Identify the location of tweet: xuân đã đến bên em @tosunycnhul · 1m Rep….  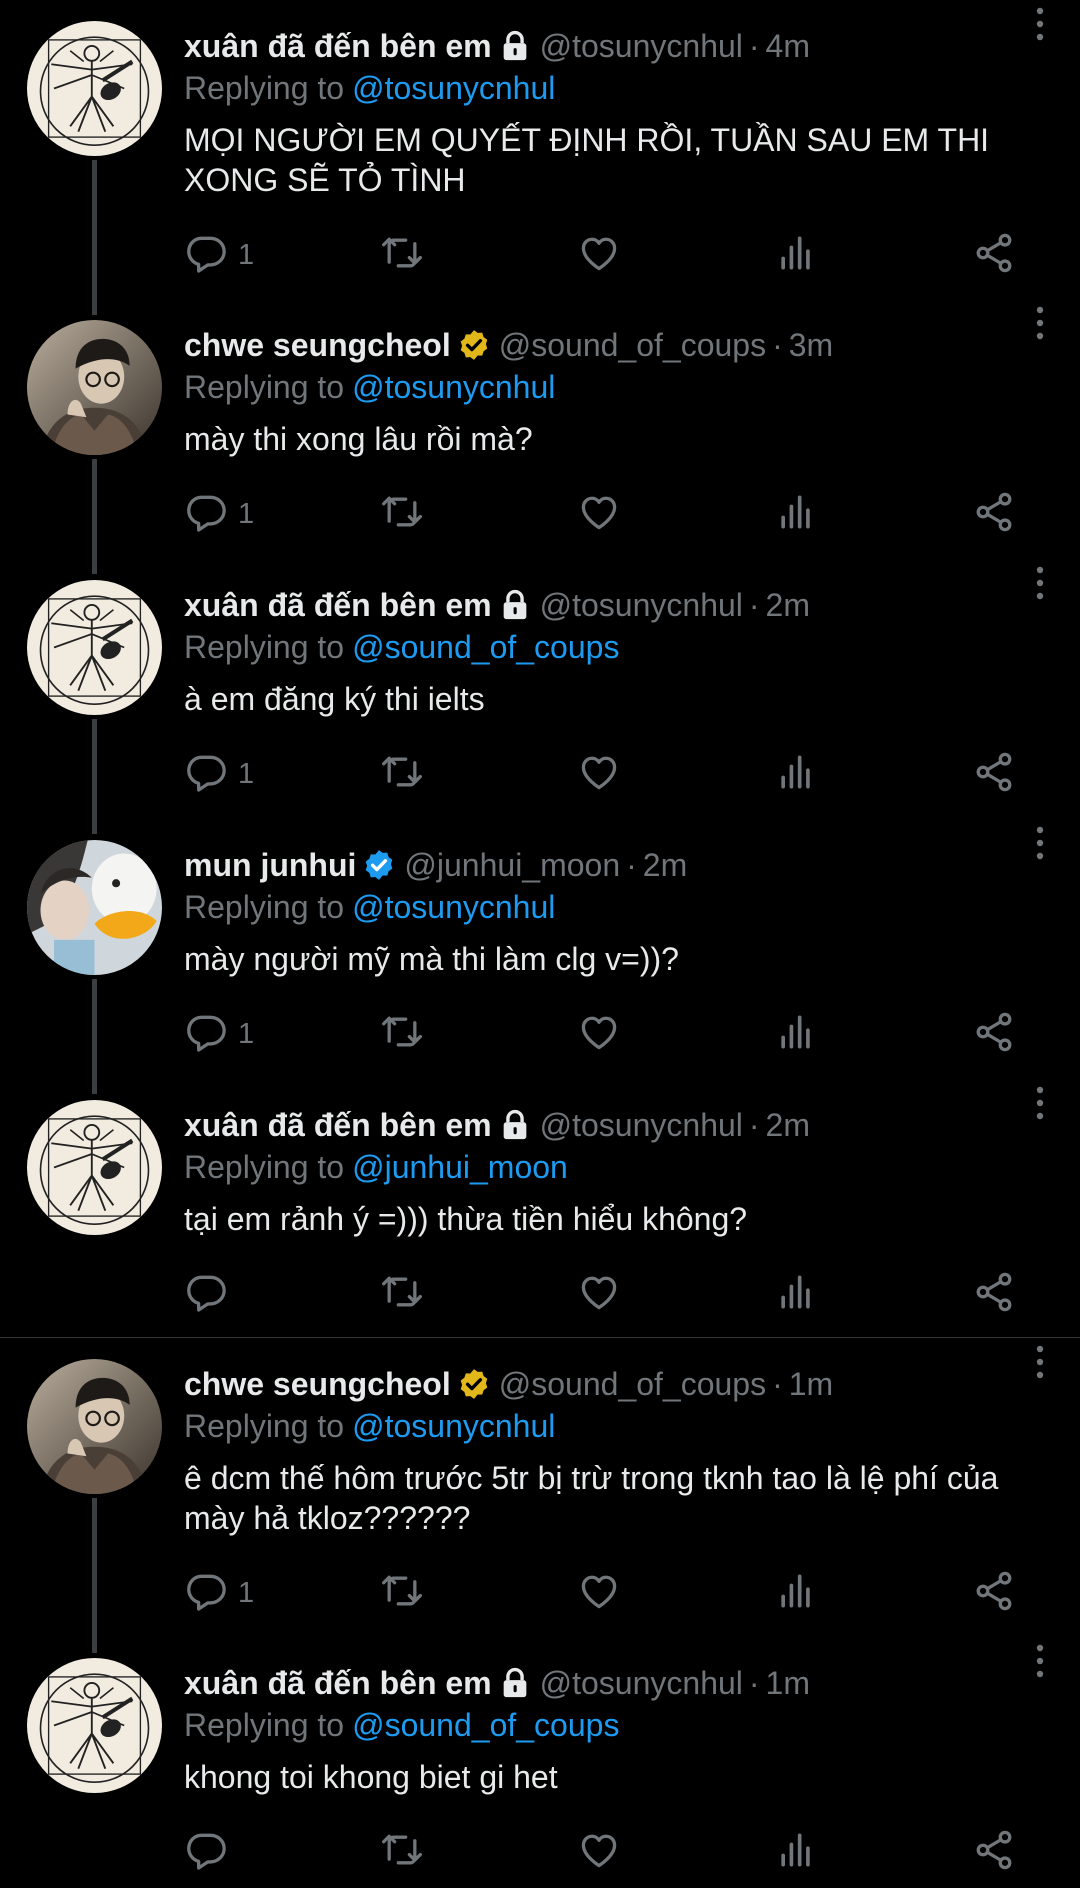
(540, 1755).